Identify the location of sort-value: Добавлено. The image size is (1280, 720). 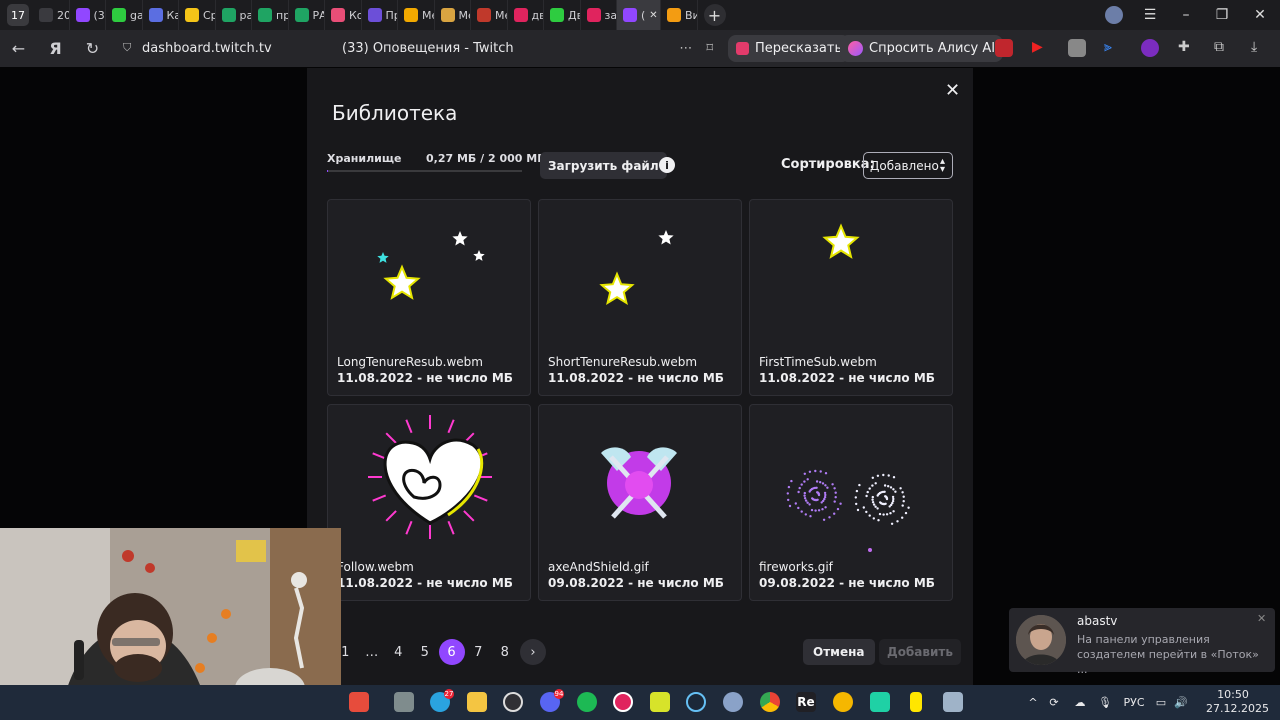
(904, 165).